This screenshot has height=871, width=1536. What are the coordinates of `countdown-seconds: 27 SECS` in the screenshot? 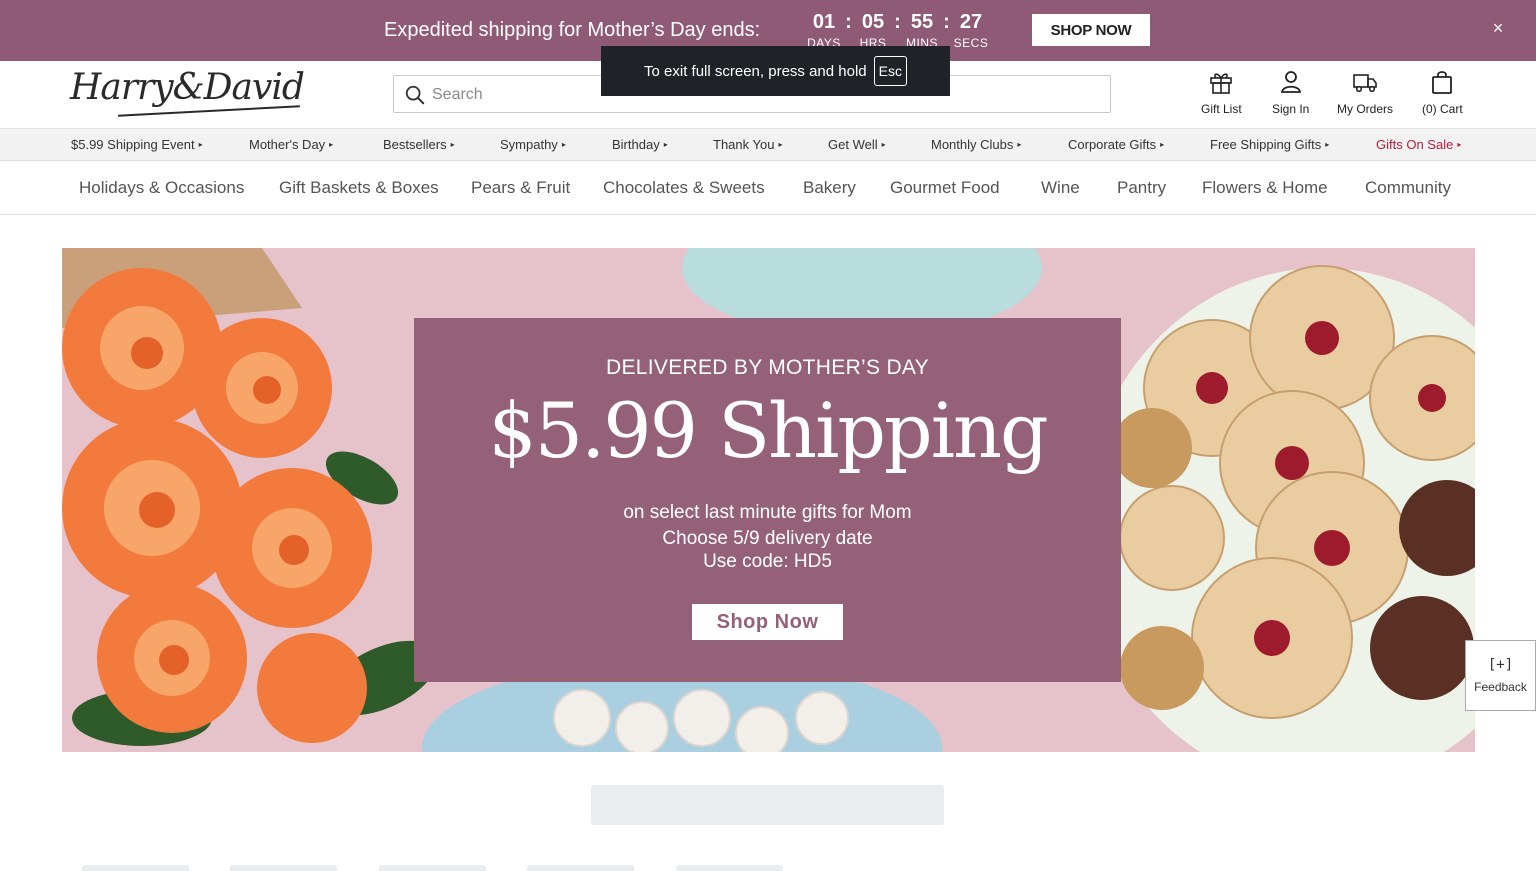 It's located at (971, 30).